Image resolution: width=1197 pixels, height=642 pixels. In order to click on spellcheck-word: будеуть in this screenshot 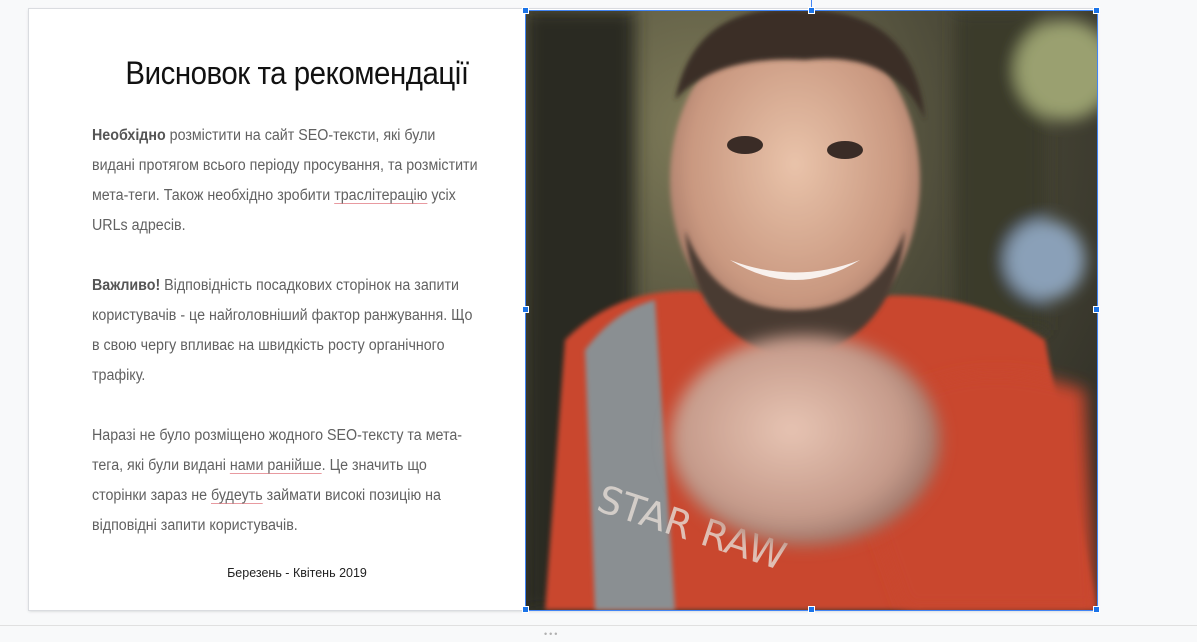, I will do `click(237, 495)`.